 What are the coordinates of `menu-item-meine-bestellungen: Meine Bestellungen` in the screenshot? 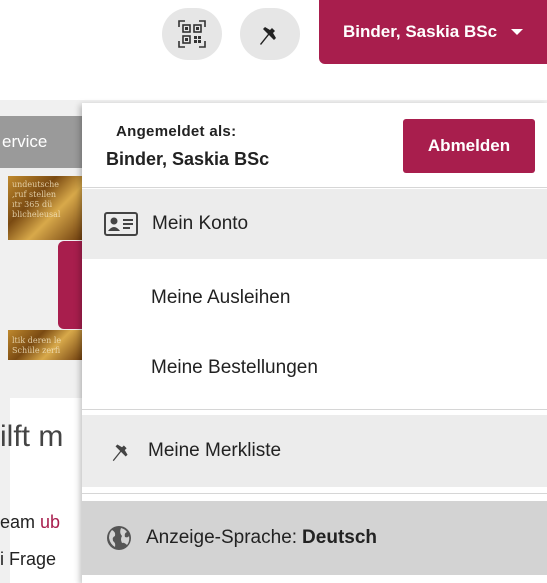 It's located at (314, 368).